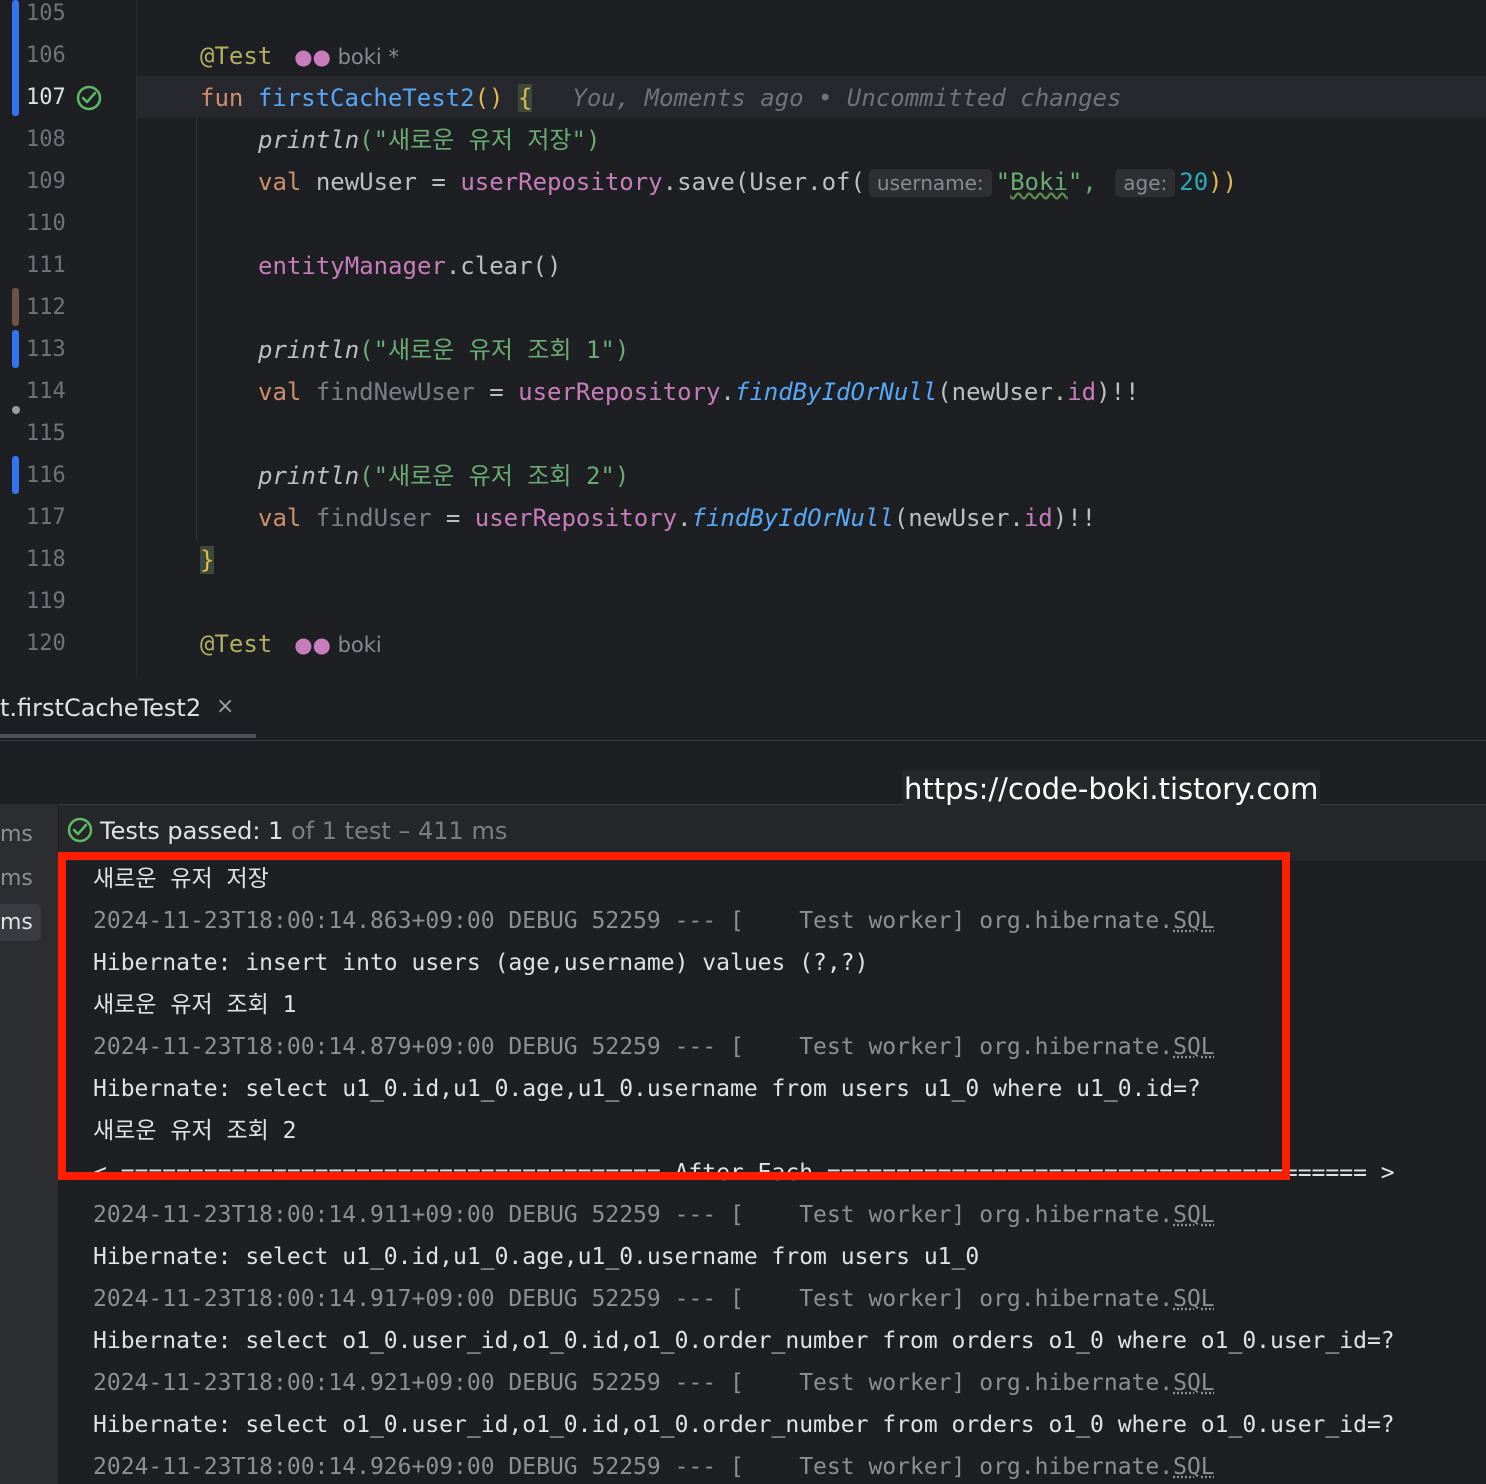 The height and width of the screenshot is (1484, 1486). What do you see at coordinates (222, 98) in the screenshot?
I see `keyword: fun` at bounding box center [222, 98].